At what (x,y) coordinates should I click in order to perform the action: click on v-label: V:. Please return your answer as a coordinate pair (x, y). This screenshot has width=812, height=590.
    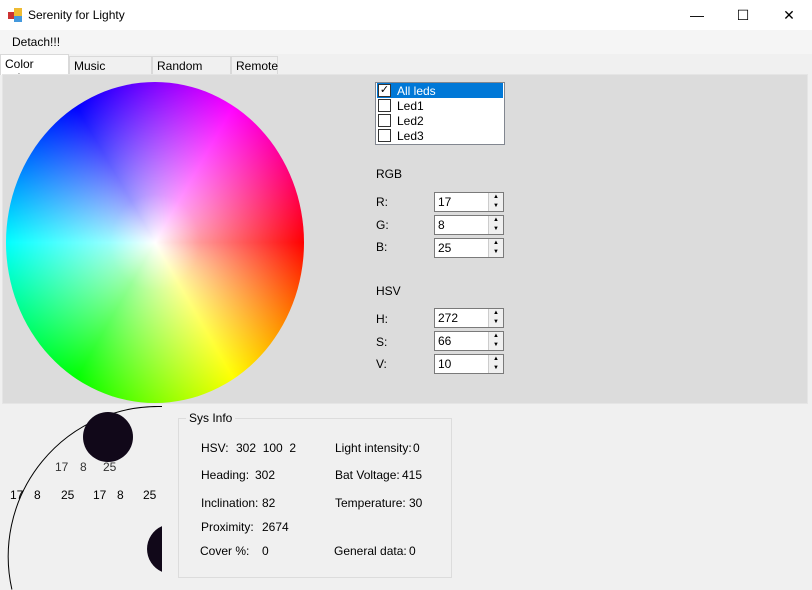
    Looking at the image, I should click on (381, 364).